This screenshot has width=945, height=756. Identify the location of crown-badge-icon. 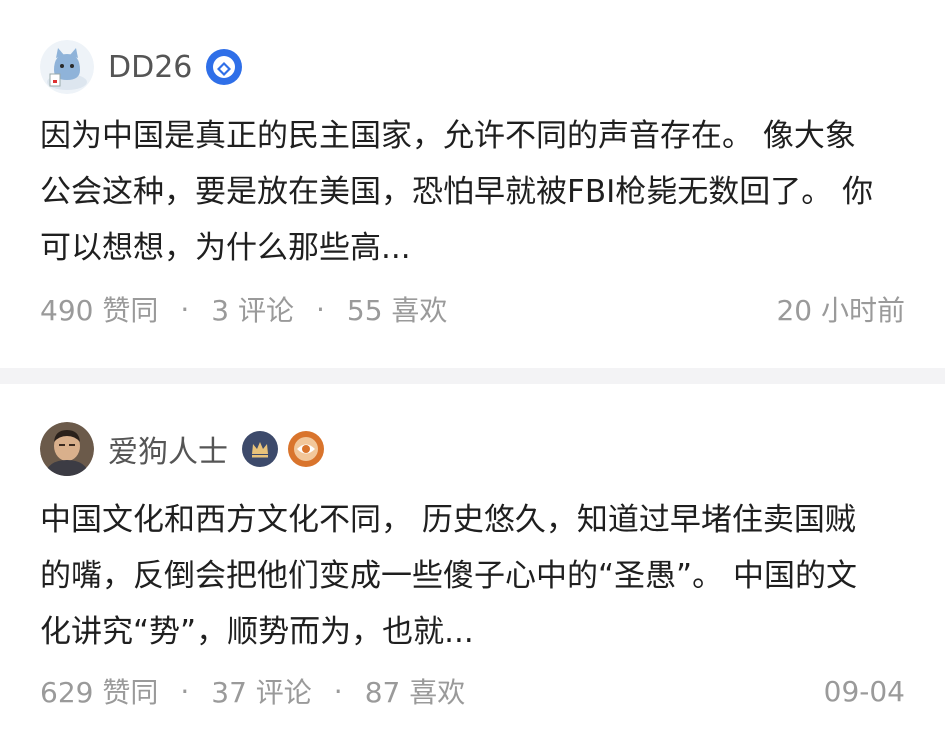
(260, 449).